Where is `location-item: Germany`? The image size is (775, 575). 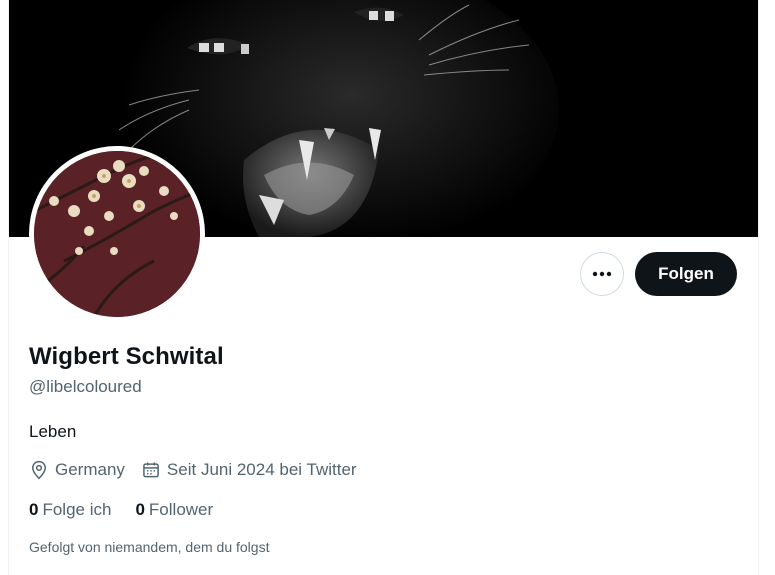 location-item: Germany is located at coordinates (77, 470).